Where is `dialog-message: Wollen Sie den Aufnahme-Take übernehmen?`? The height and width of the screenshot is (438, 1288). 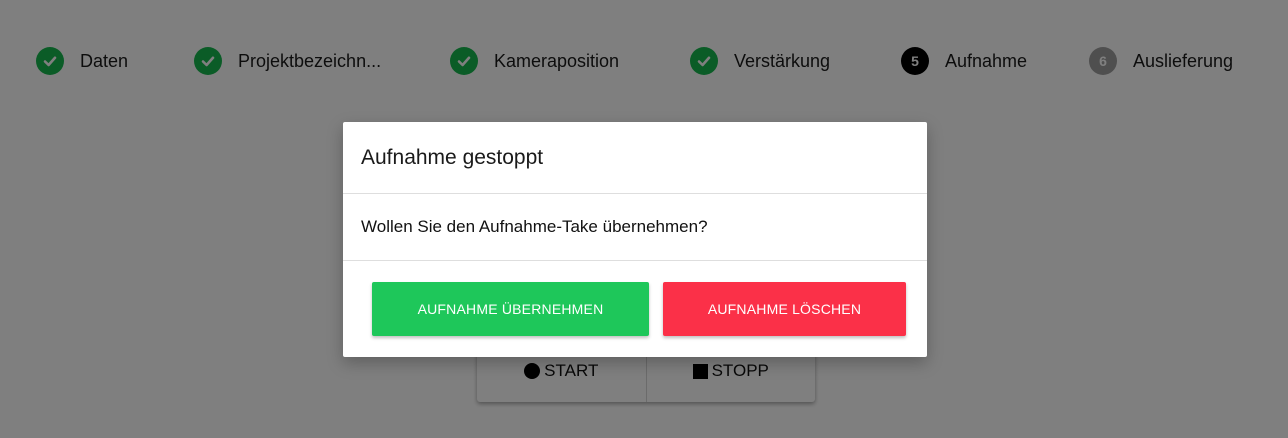 dialog-message: Wollen Sie den Aufnahme-Take übernehmen? is located at coordinates (534, 226).